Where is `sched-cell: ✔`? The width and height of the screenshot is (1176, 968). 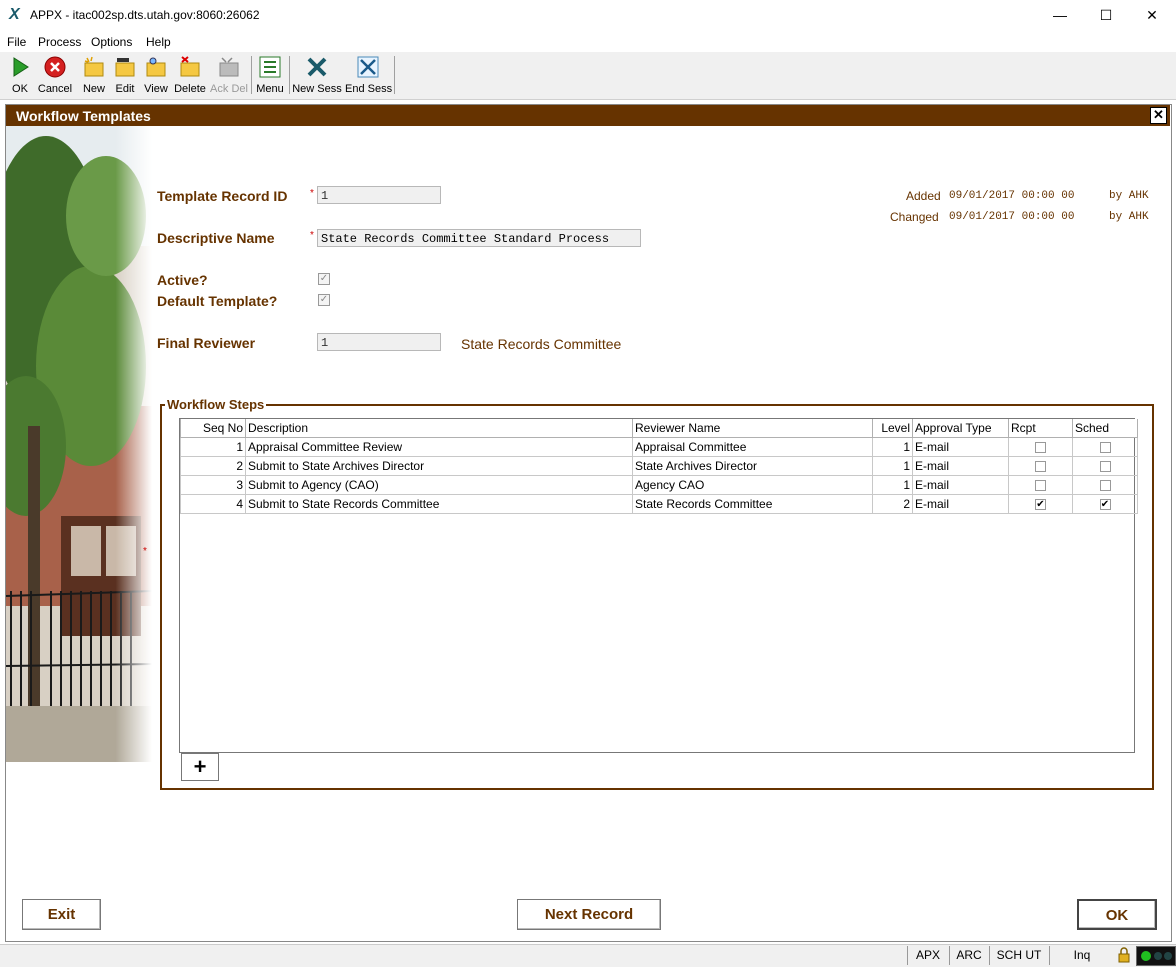 sched-cell: ✔ is located at coordinates (1105, 504).